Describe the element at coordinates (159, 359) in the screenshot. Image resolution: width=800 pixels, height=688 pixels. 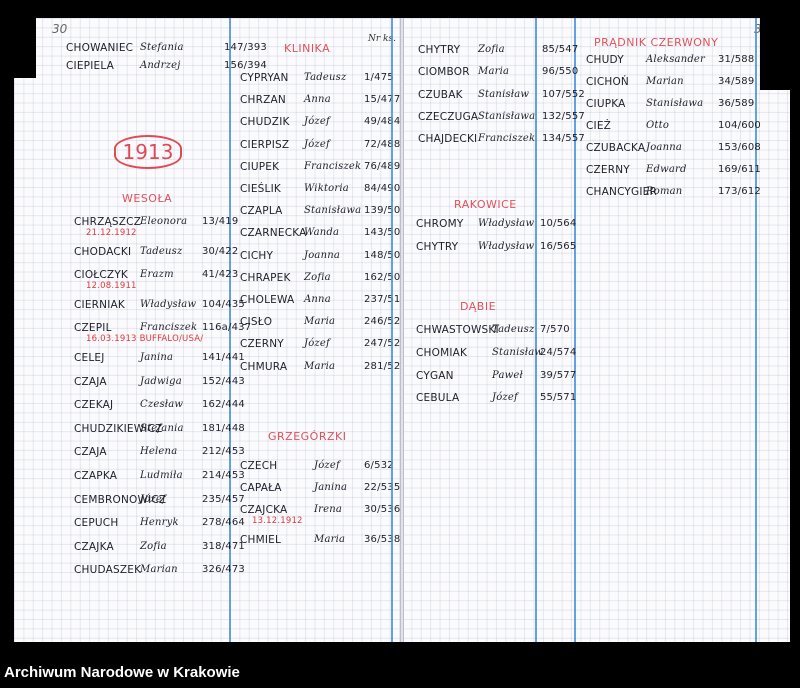
I see `entry-row: CELEJ Janina 141/441` at that location.